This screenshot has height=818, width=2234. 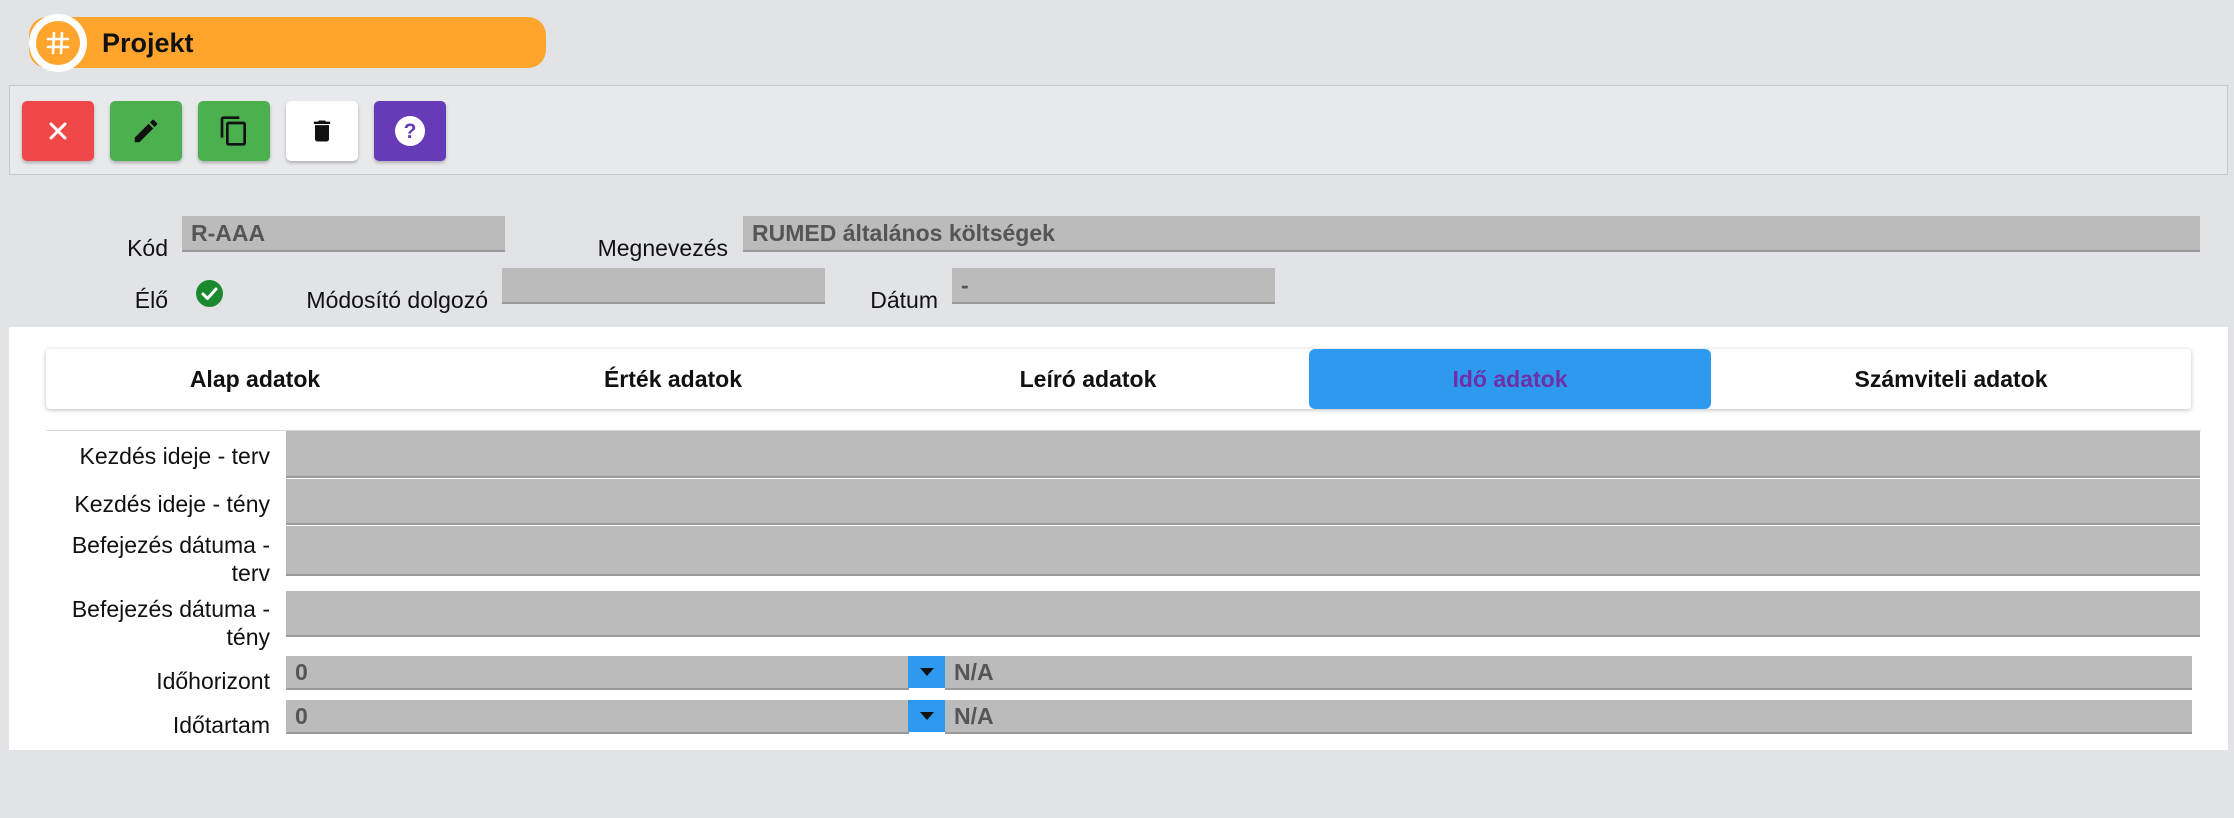 I want to click on hash-icon, so click(x=58, y=43).